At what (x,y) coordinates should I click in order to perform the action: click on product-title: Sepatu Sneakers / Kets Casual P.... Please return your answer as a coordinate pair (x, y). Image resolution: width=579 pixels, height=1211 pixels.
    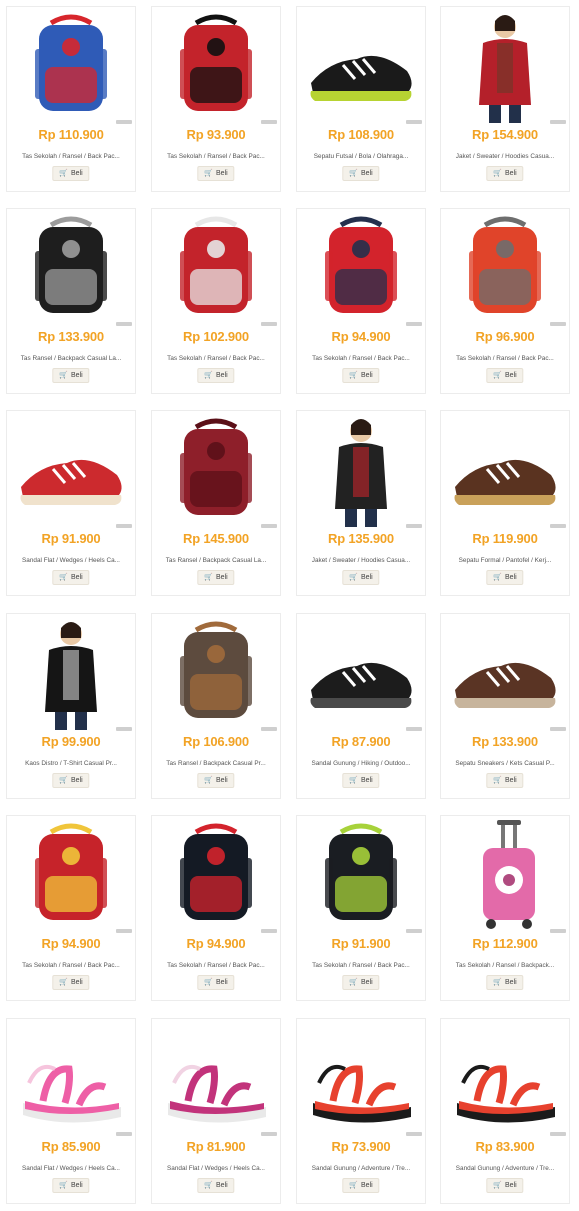
    Looking at the image, I should click on (505, 763).